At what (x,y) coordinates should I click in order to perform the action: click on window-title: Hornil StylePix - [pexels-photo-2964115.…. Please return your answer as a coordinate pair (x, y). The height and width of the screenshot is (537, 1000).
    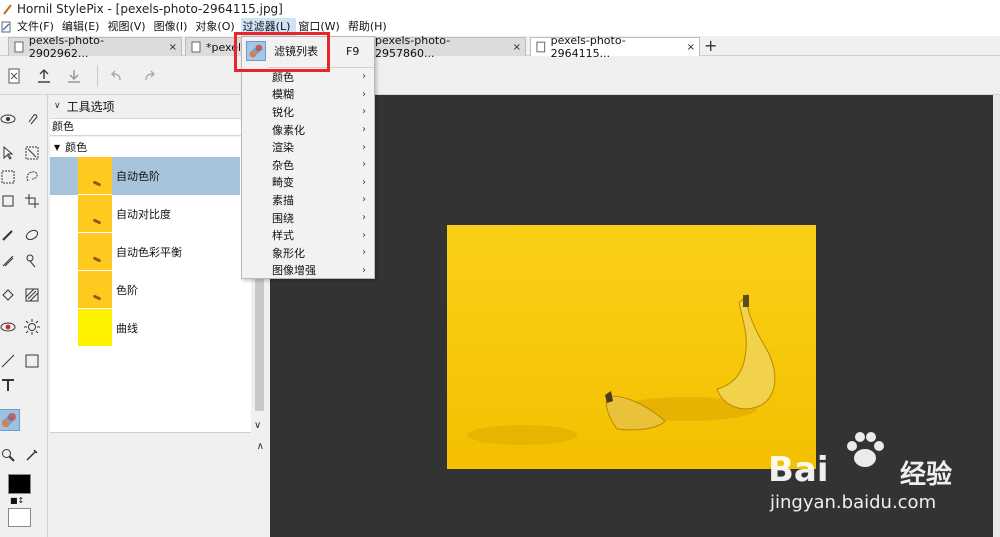
    Looking at the image, I should click on (150, 9).